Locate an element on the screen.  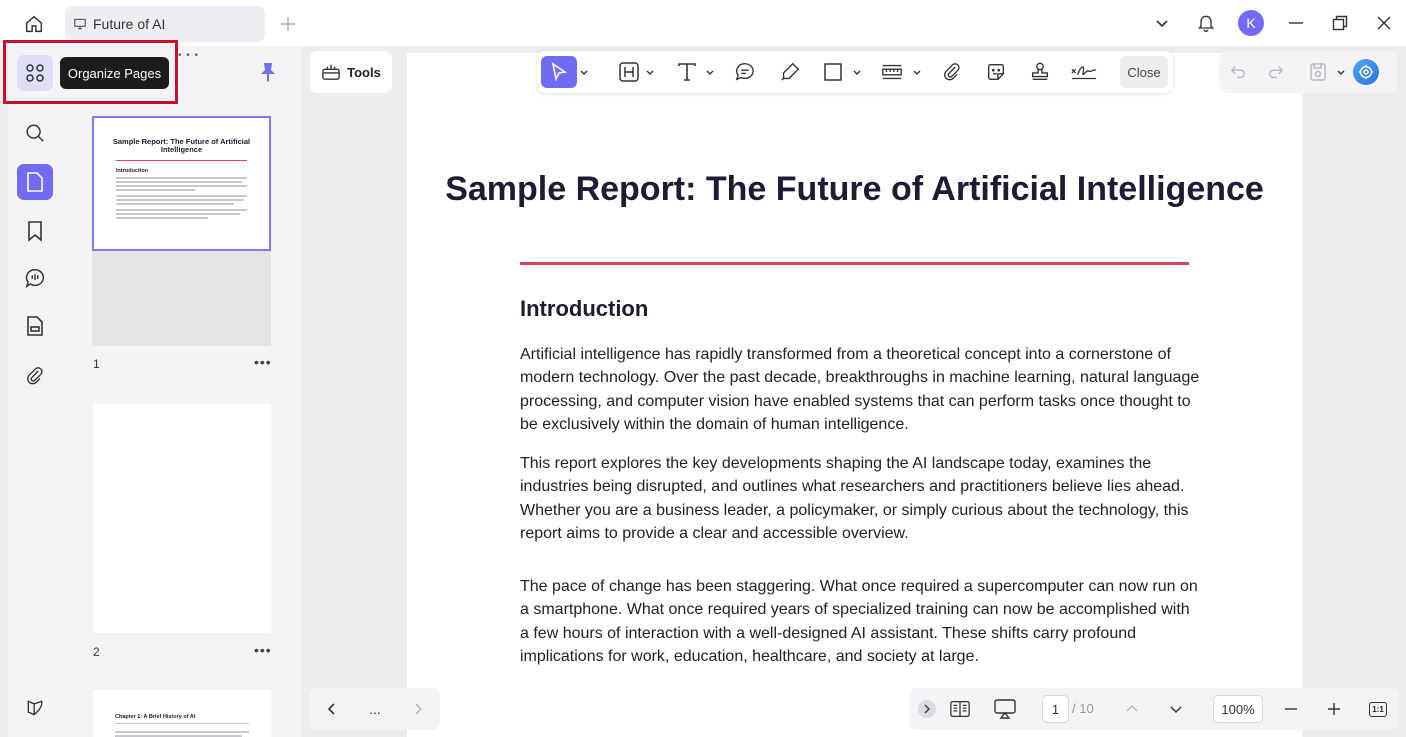
comment-bubble-icon is located at coordinates (744, 72).